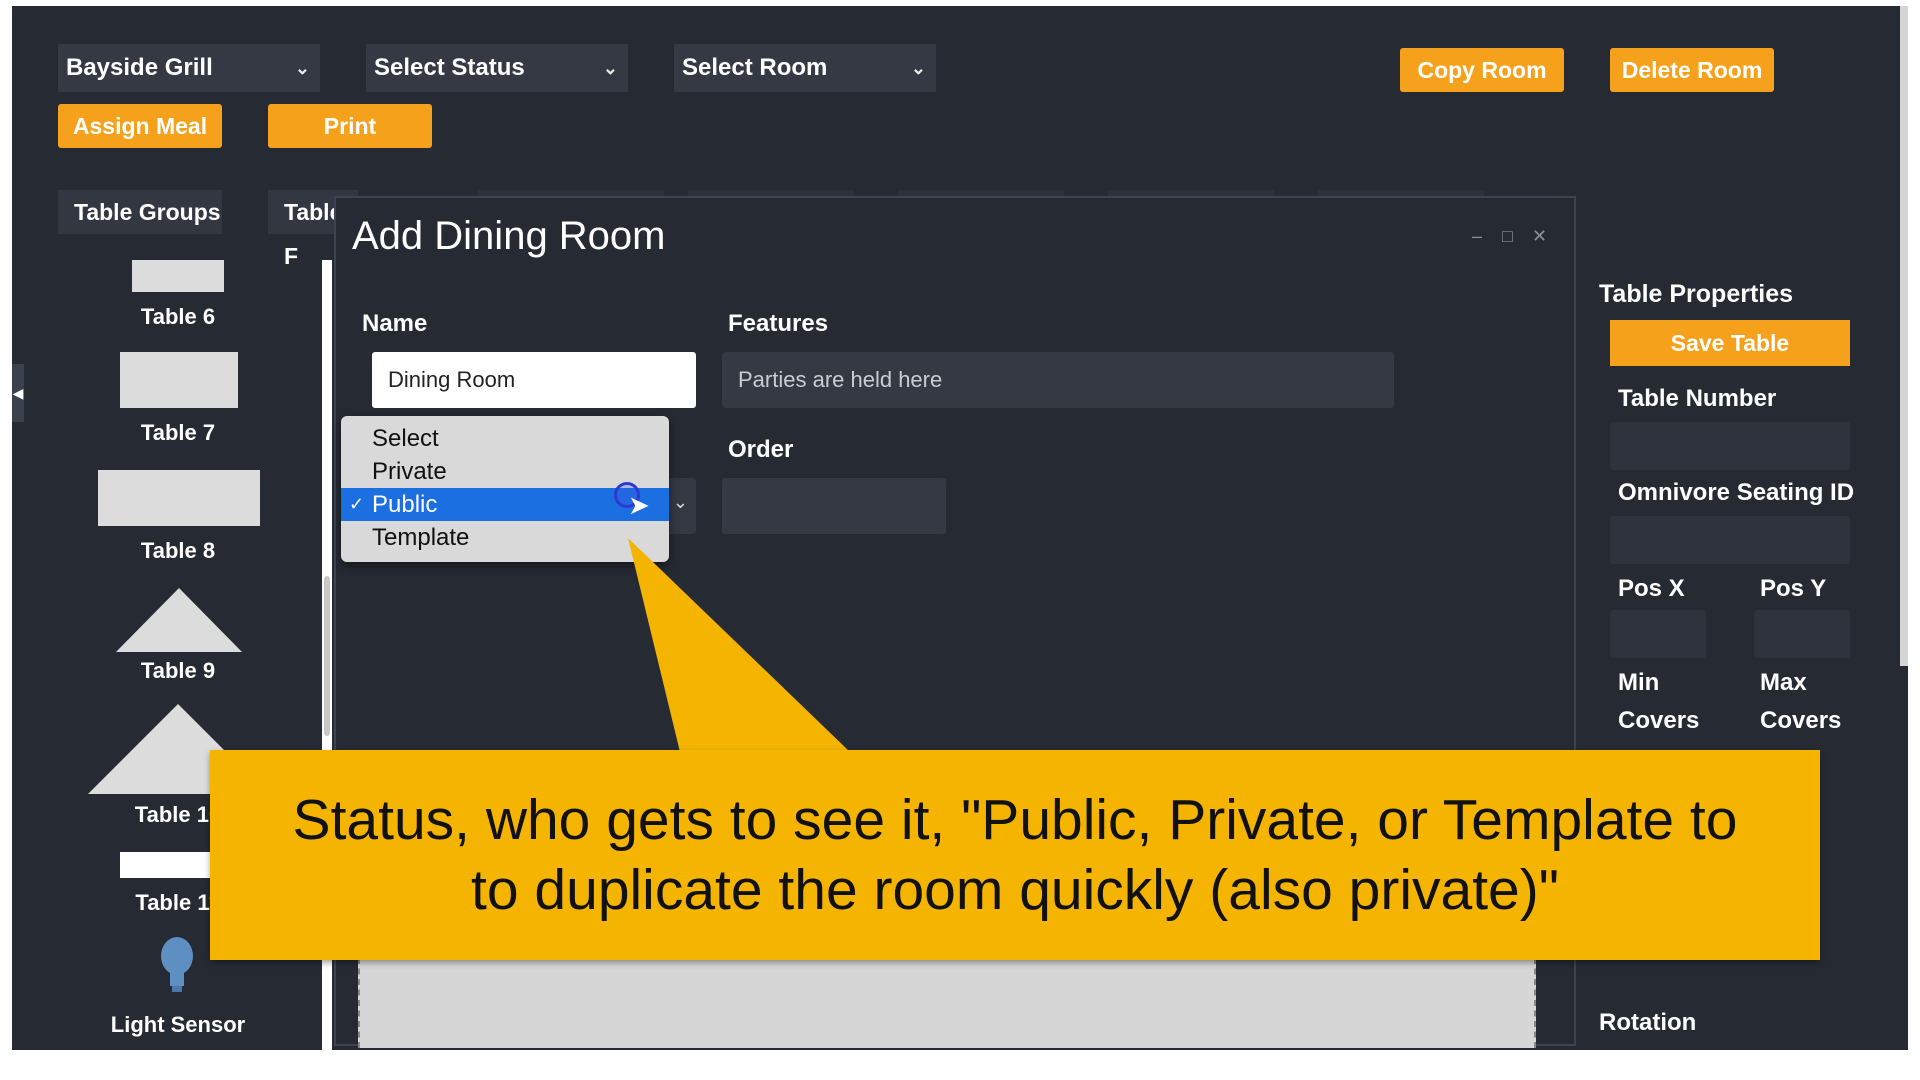  Describe the element at coordinates (179, 380) in the screenshot. I see `table-shape-square` at that location.